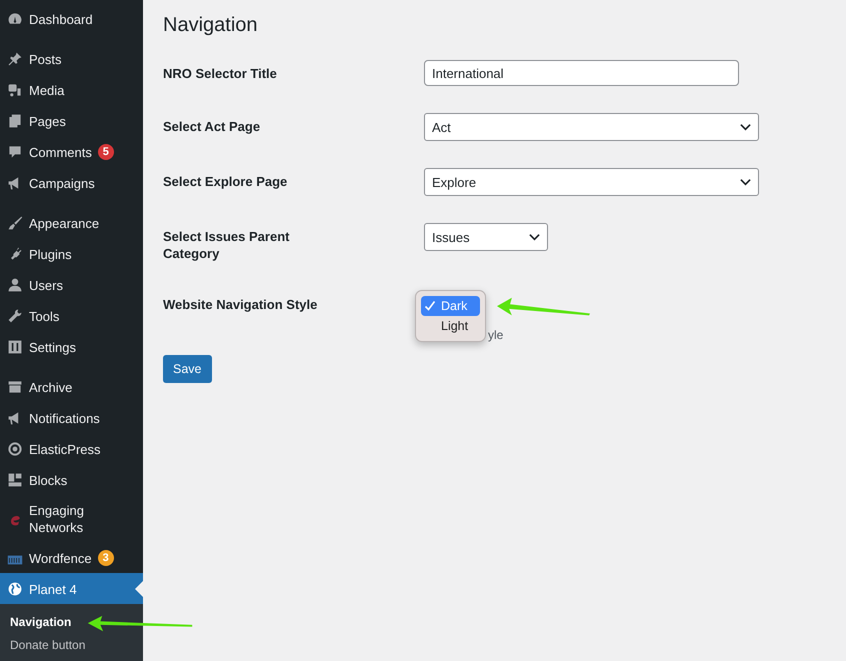  I want to click on count-badge: 3, so click(106, 558).